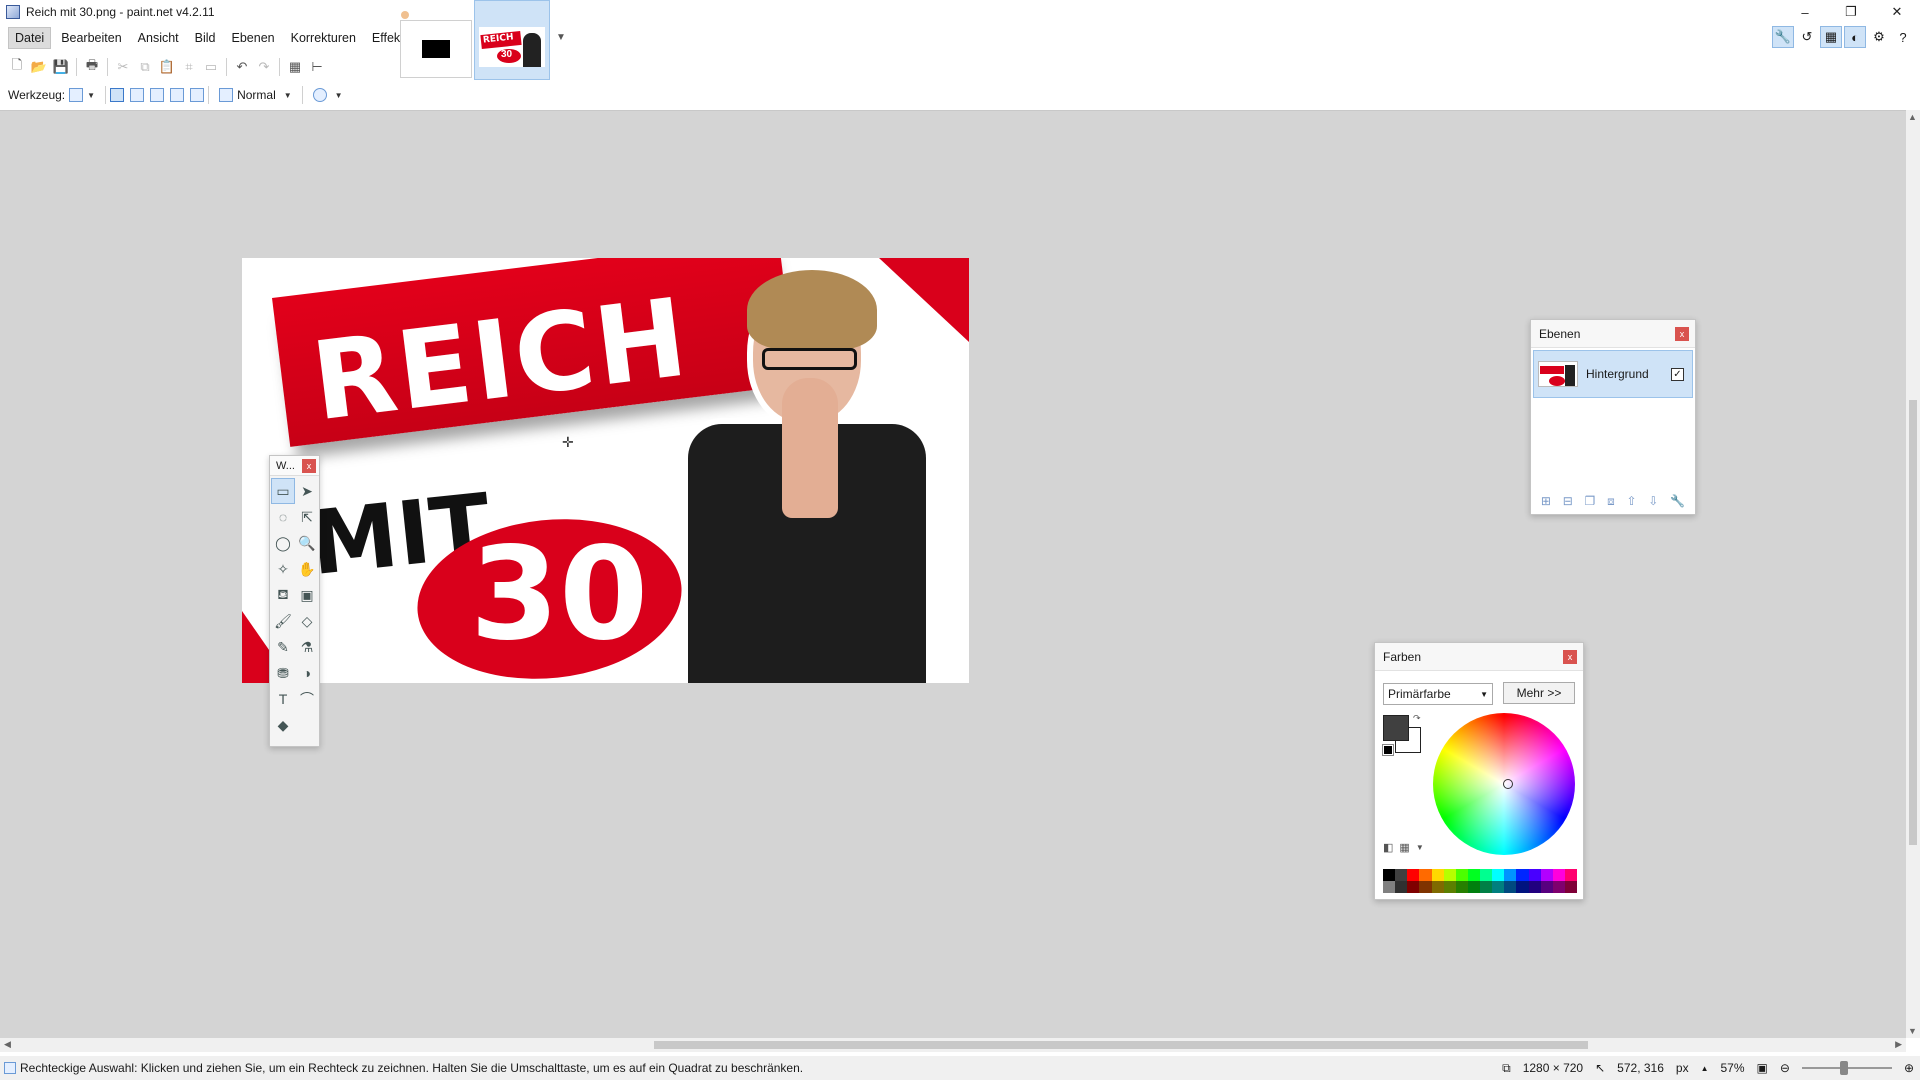 This screenshot has width=1920, height=1080. What do you see at coordinates (158, 38) in the screenshot?
I see `menu-ansicht: Ansicht` at bounding box center [158, 38].